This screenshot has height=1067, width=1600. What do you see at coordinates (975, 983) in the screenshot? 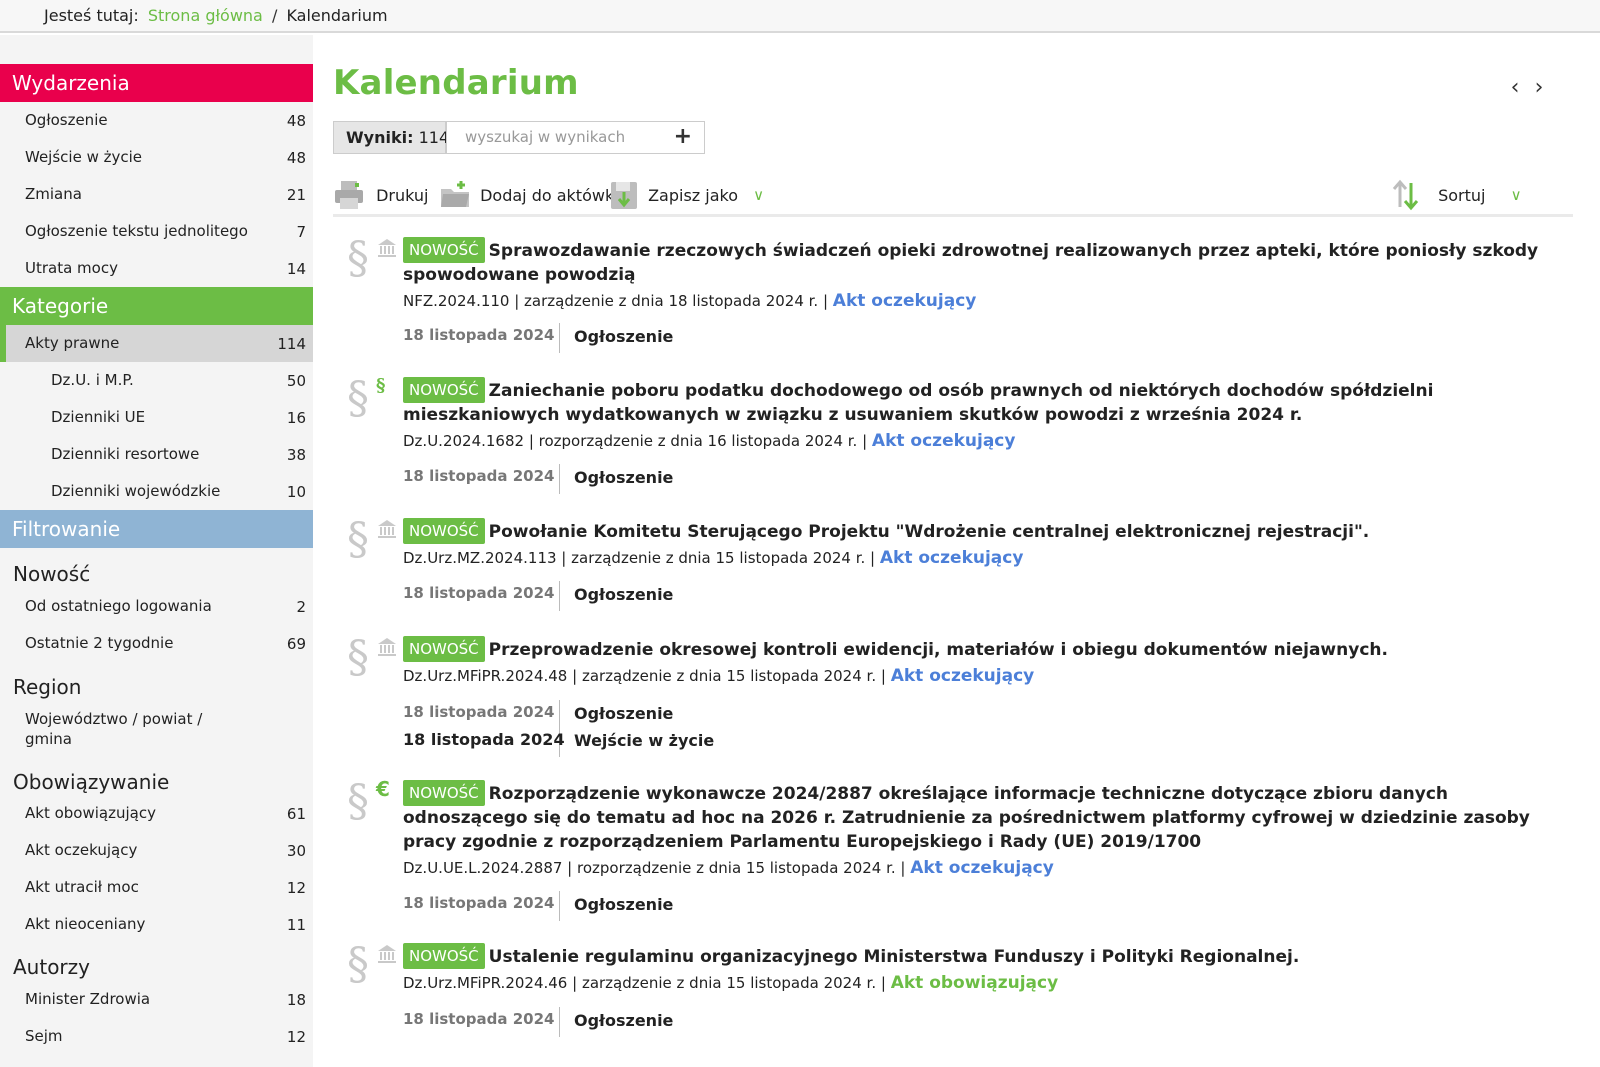
I see `status-badge: Akt obowiązujący` at bounding box center [975, 983].